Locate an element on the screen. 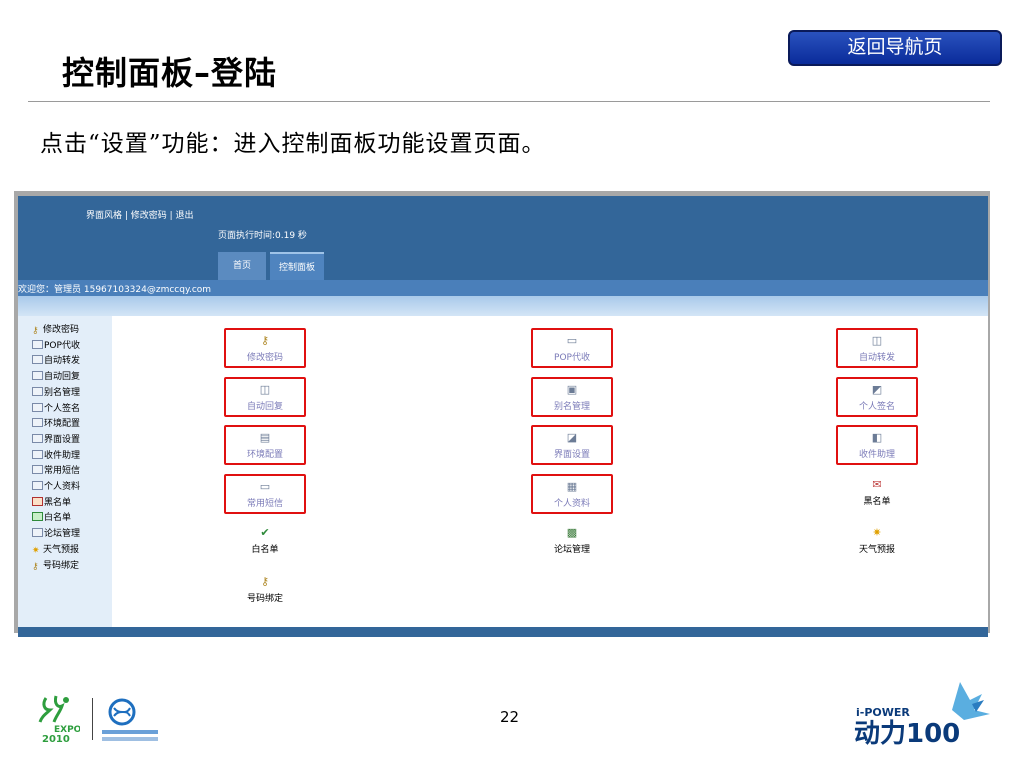 Image resolution: width=1024 pixels, height=768 pixels. key-icon: ⚷ is located at coordinates (265, 340).